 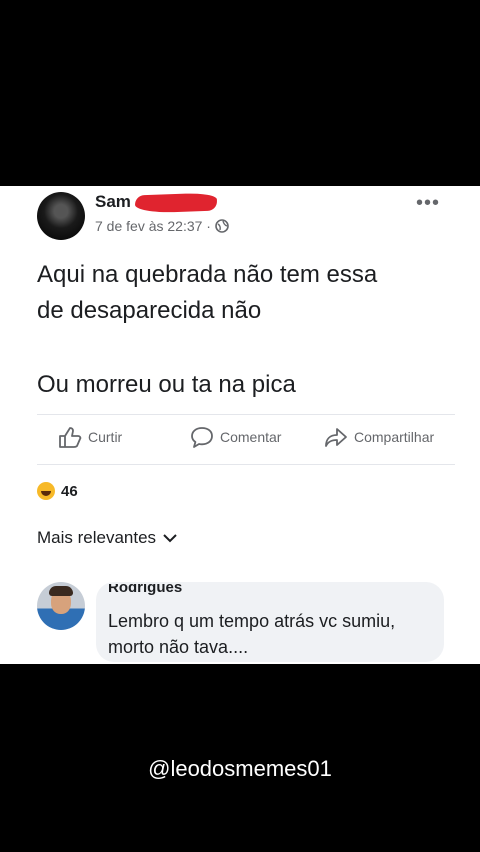 I want to click on redaction-mark, so click(x=176, y=203).